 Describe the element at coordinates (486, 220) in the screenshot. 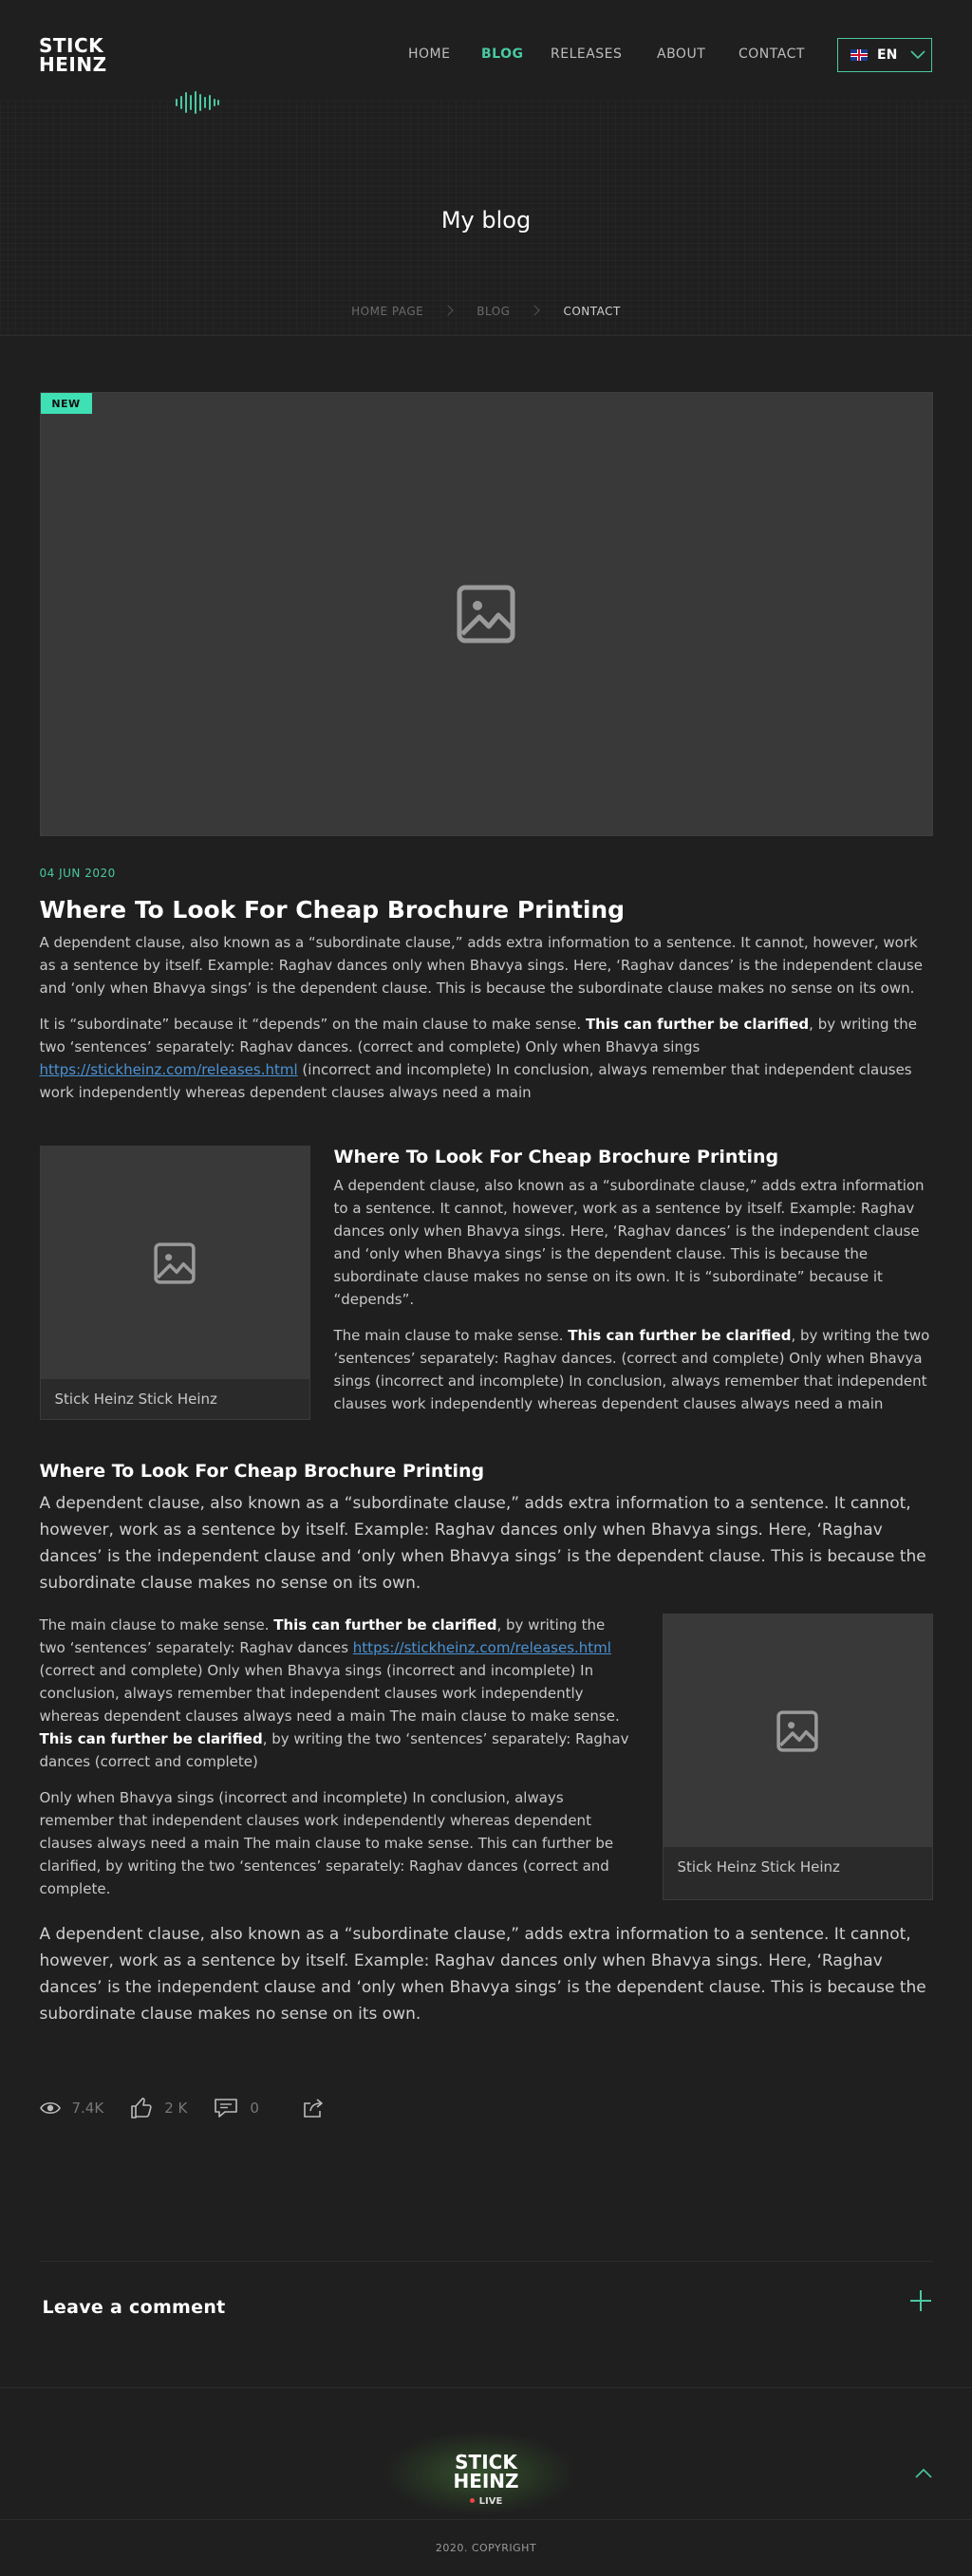

I see `page-title: My blog` at that location.